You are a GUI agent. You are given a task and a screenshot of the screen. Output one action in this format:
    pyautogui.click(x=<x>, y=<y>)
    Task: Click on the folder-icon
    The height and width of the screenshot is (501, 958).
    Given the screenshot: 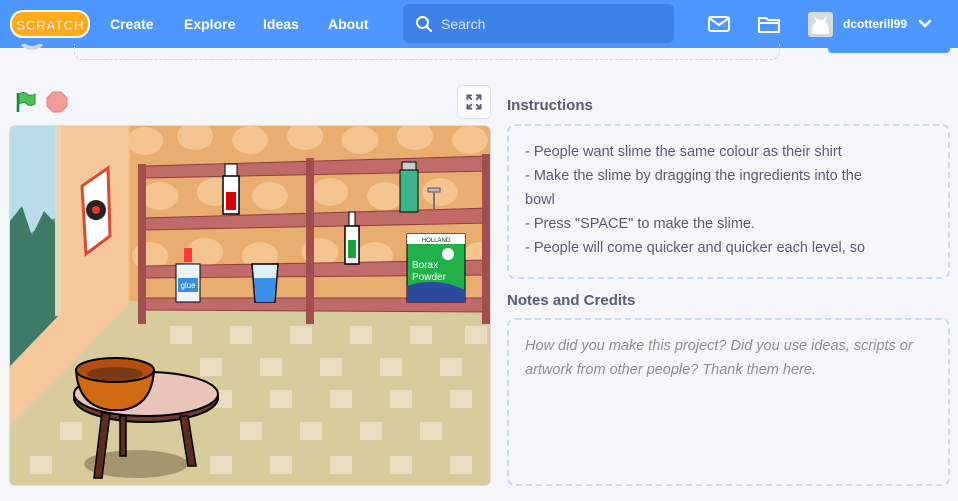 What is the action you would take?
    pyautogui.click(x=769, y=24)
    